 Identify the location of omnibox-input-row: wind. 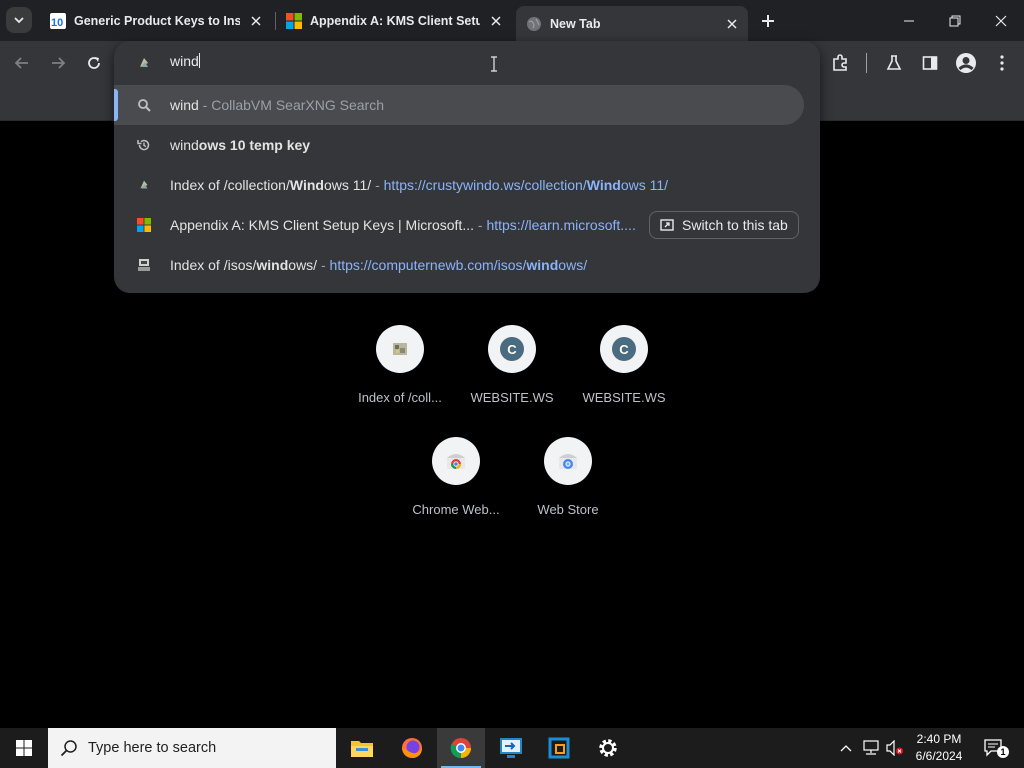
(467, 63).